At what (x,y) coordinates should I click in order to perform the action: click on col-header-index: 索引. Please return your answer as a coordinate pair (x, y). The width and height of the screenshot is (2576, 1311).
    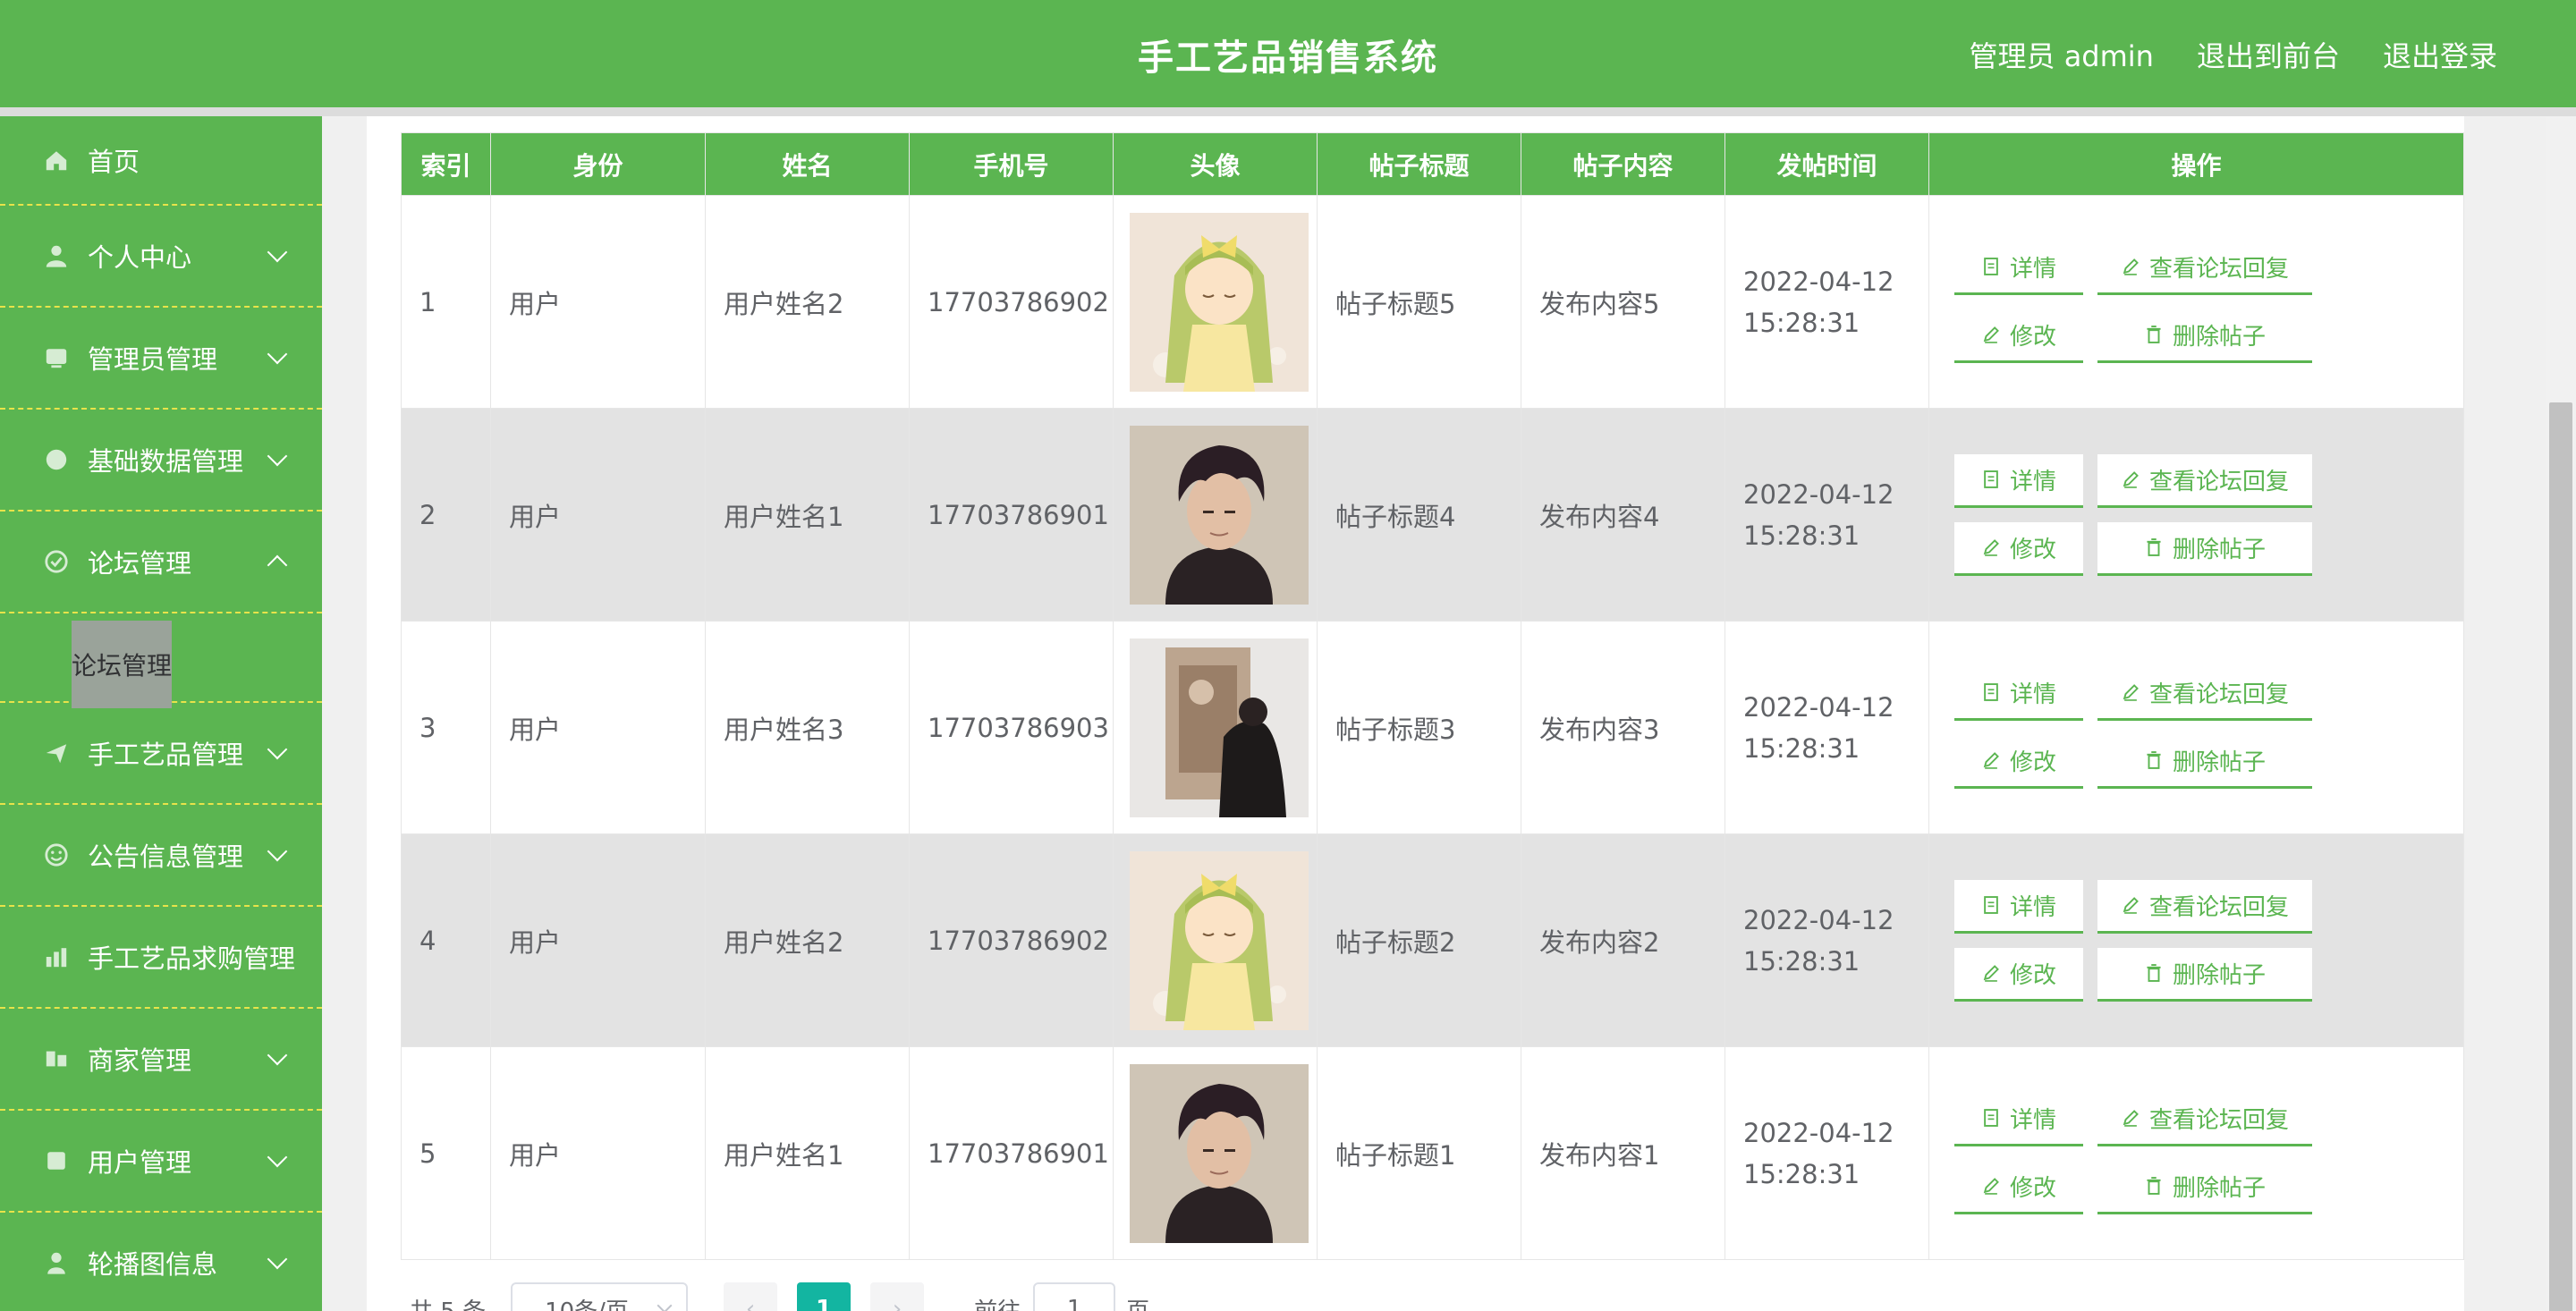
    Looking at the image, I should click on (446, 164).